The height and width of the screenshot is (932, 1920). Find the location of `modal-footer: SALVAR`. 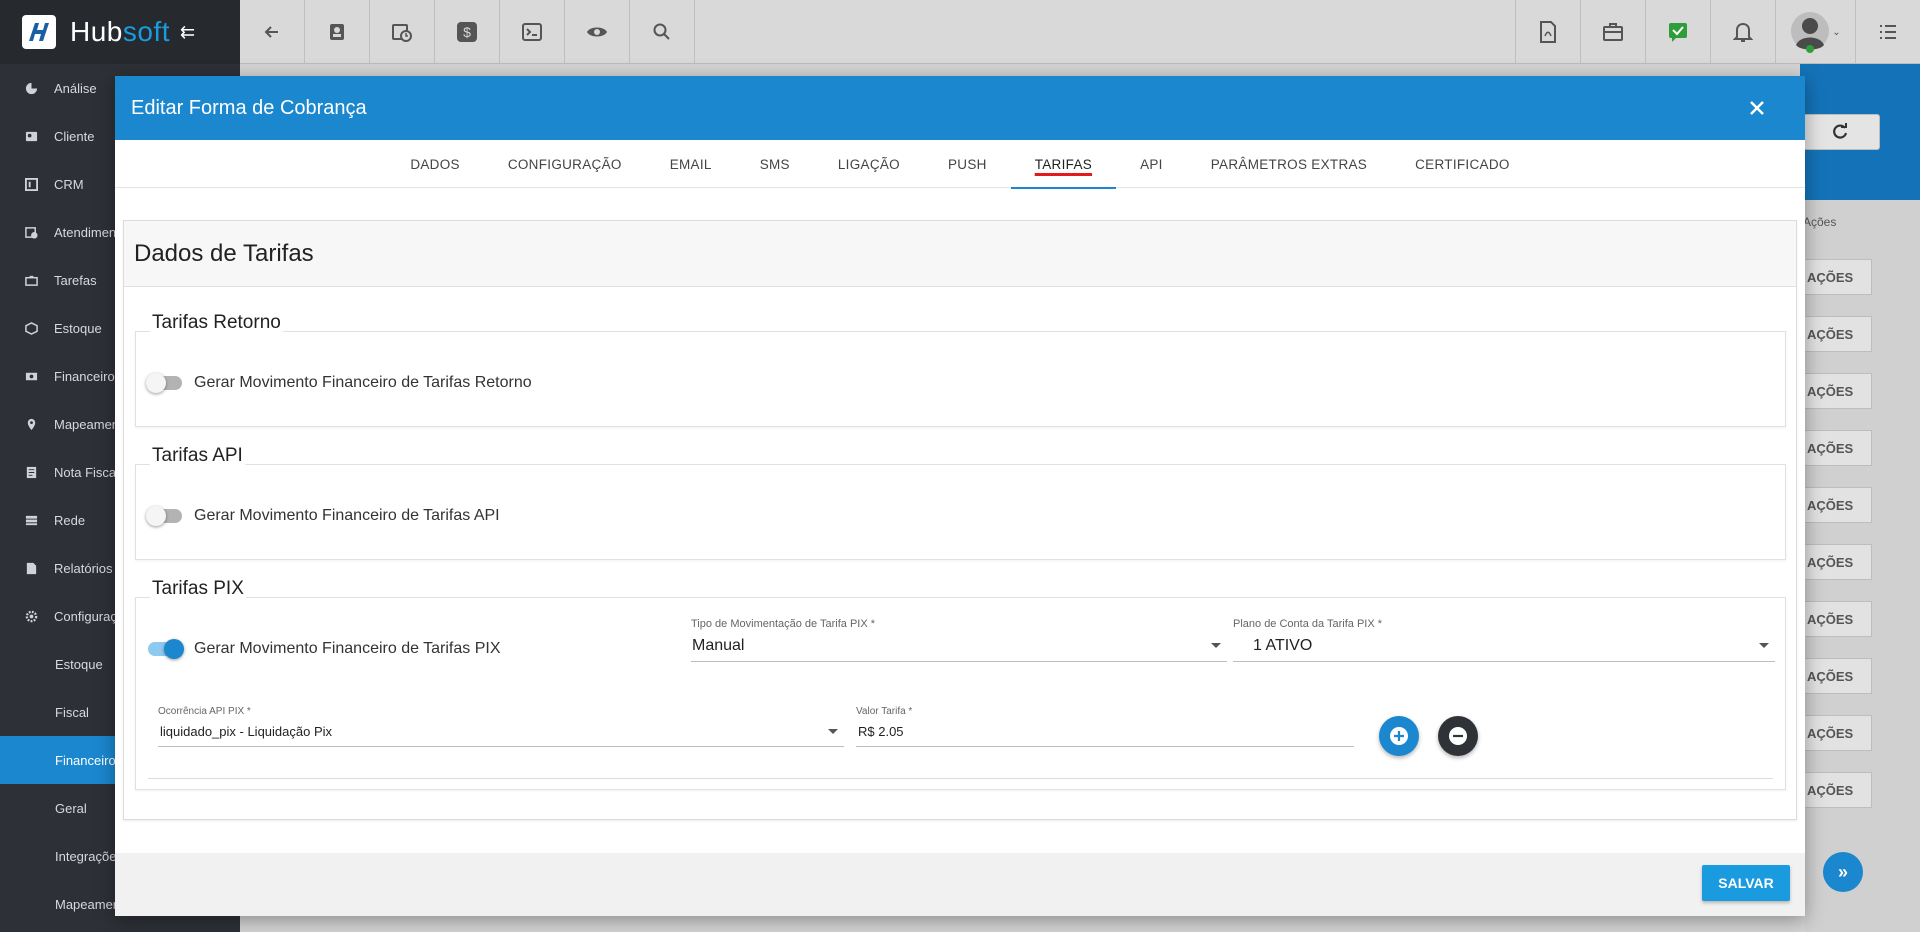

modal-footer: SALVAR is located at coordinates (960, 884).